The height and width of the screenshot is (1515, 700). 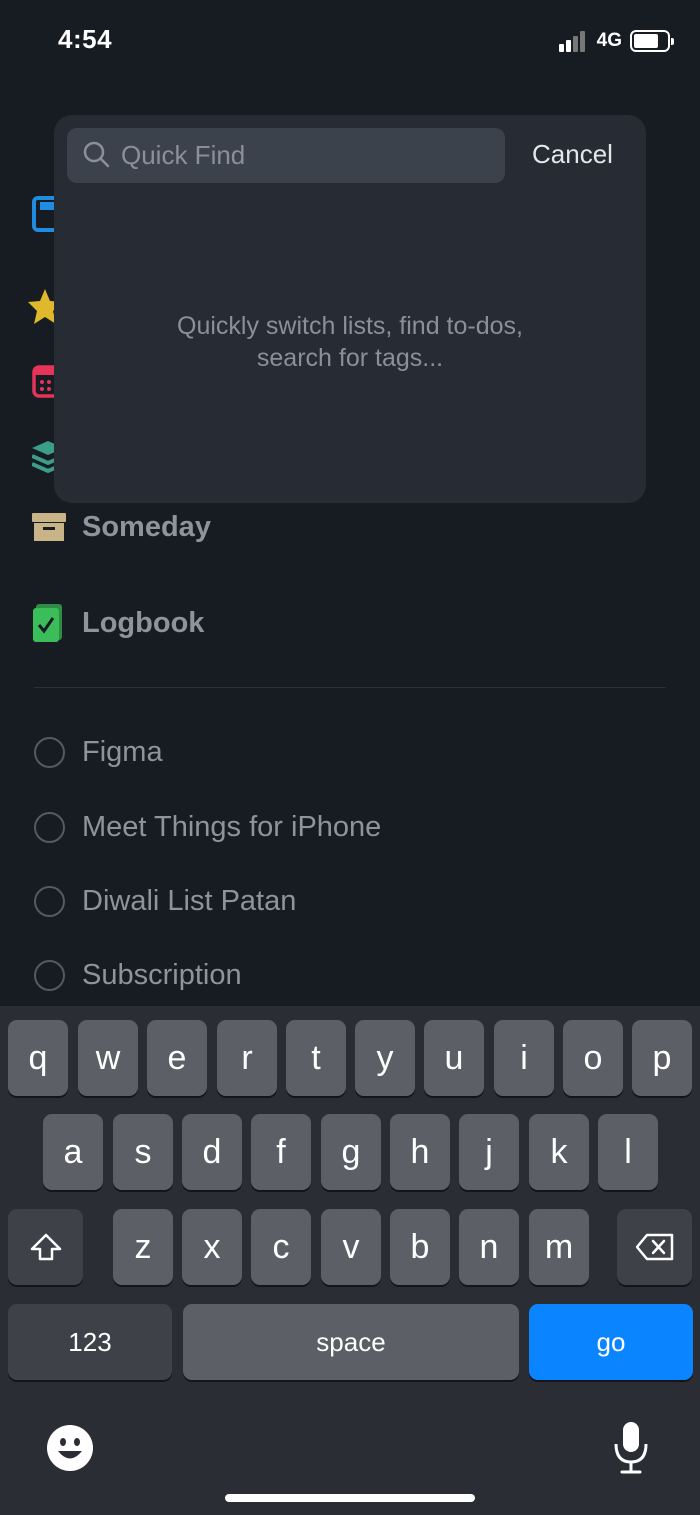 I want to click on key: h, so click(x=420, y=1152).